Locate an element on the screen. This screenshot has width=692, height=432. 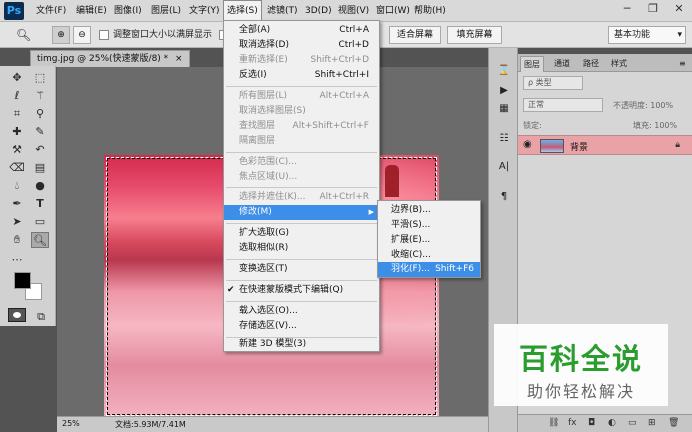
document-tab: timg.jpg @ 25%(快速蒙版/8) * × is located at coordinates (110, 58).